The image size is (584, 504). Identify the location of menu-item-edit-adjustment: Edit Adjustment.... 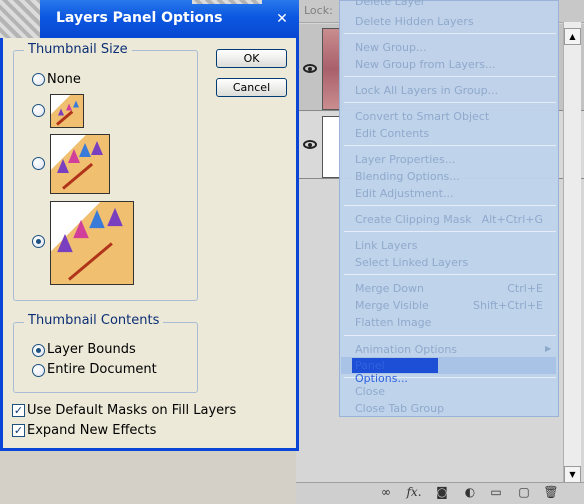
(453, 193).